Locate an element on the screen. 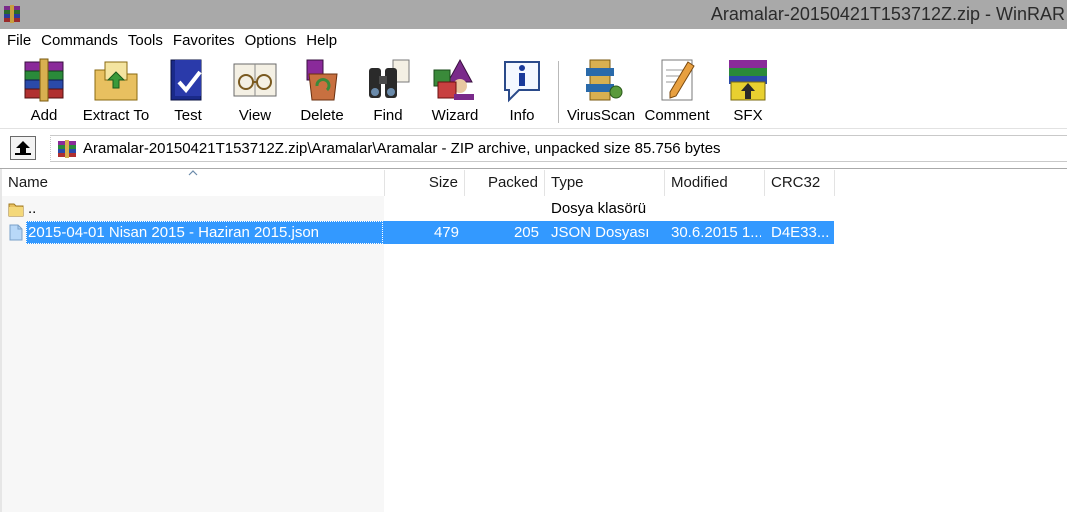  file-modified is located at coordinates (718, 208).